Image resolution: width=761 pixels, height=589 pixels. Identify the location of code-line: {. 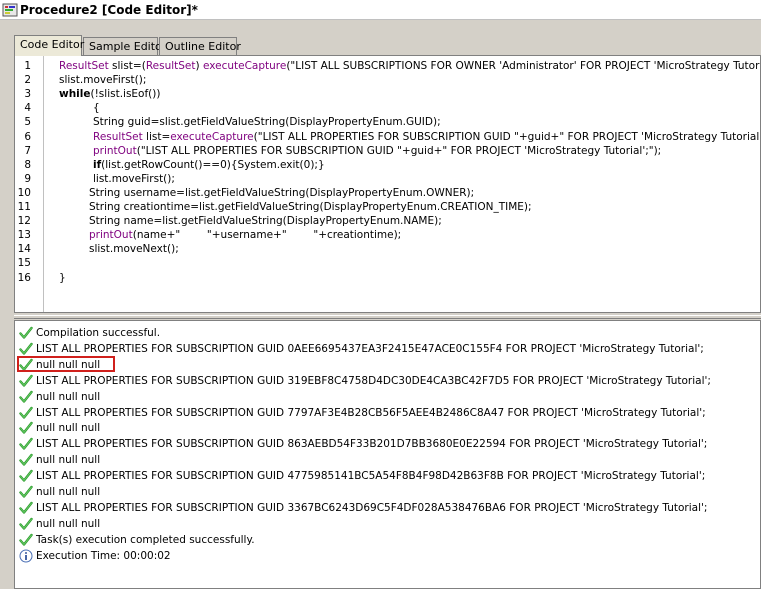
(96, 108).